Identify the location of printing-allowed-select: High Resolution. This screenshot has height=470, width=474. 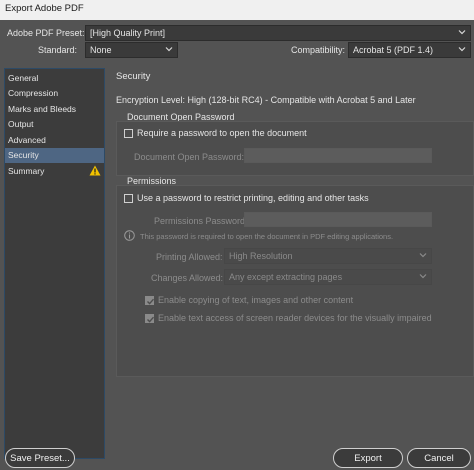
(328, 256).